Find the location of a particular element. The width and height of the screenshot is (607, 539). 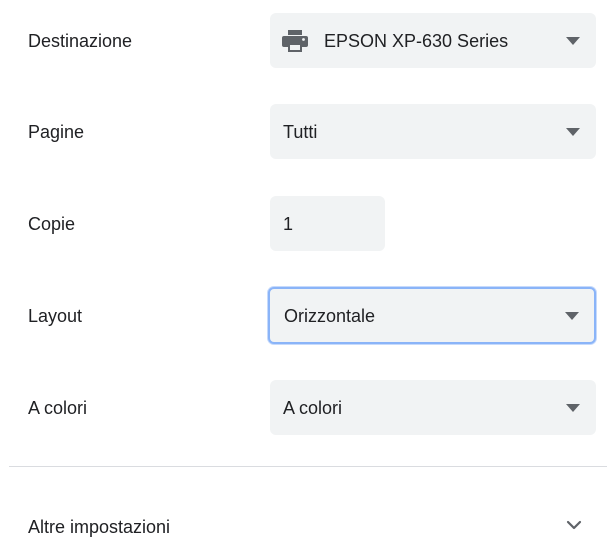

layout-row: Layout Orizzontale is located at coordinates (303, 315).